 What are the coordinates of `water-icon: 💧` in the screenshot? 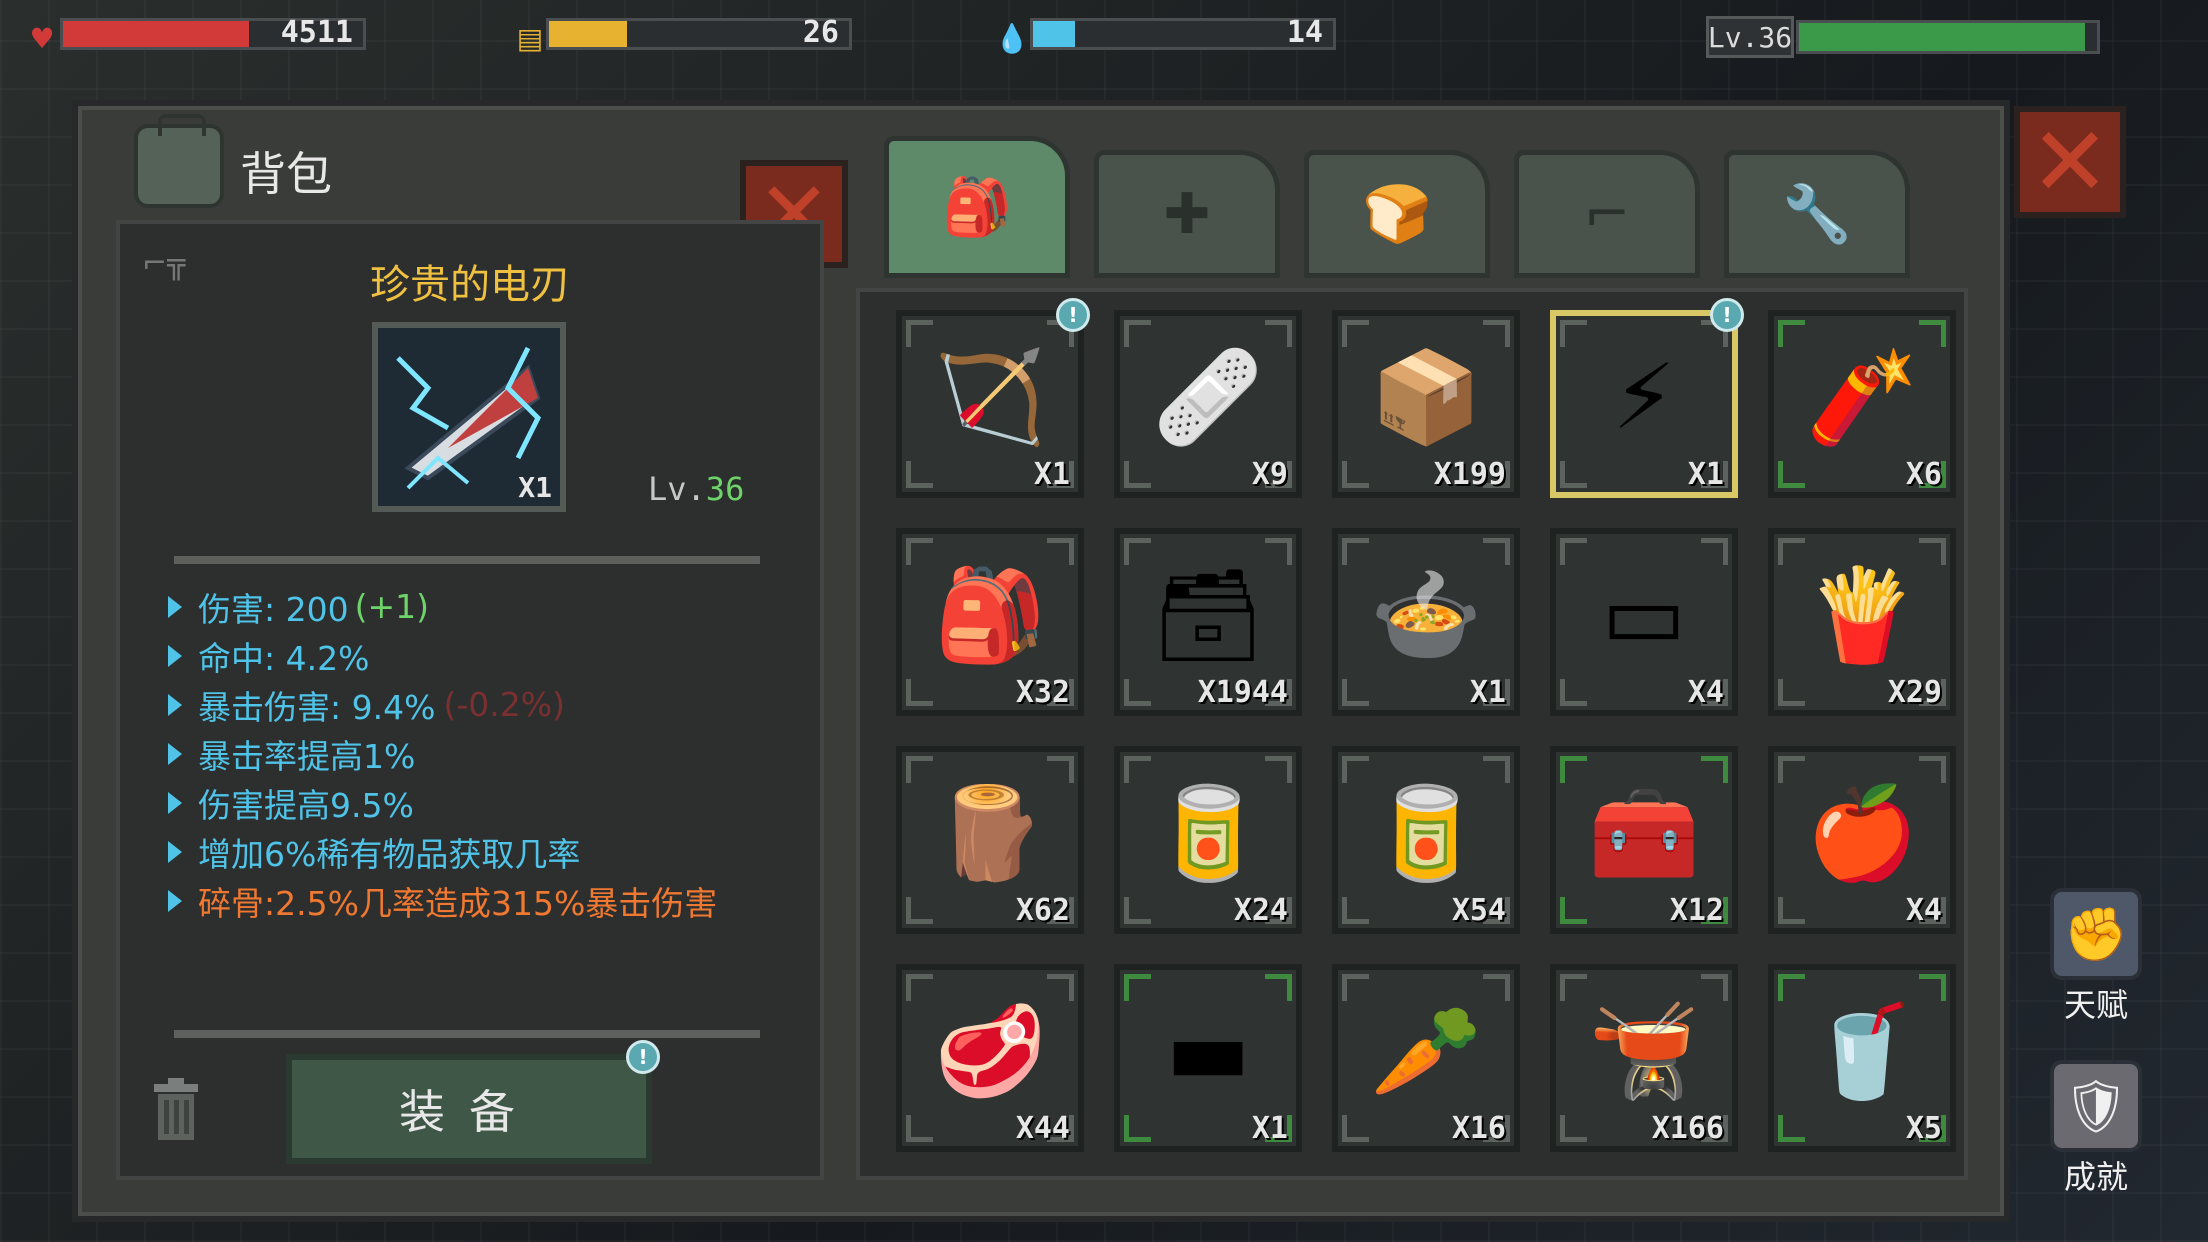 It's located at (1012, 38).